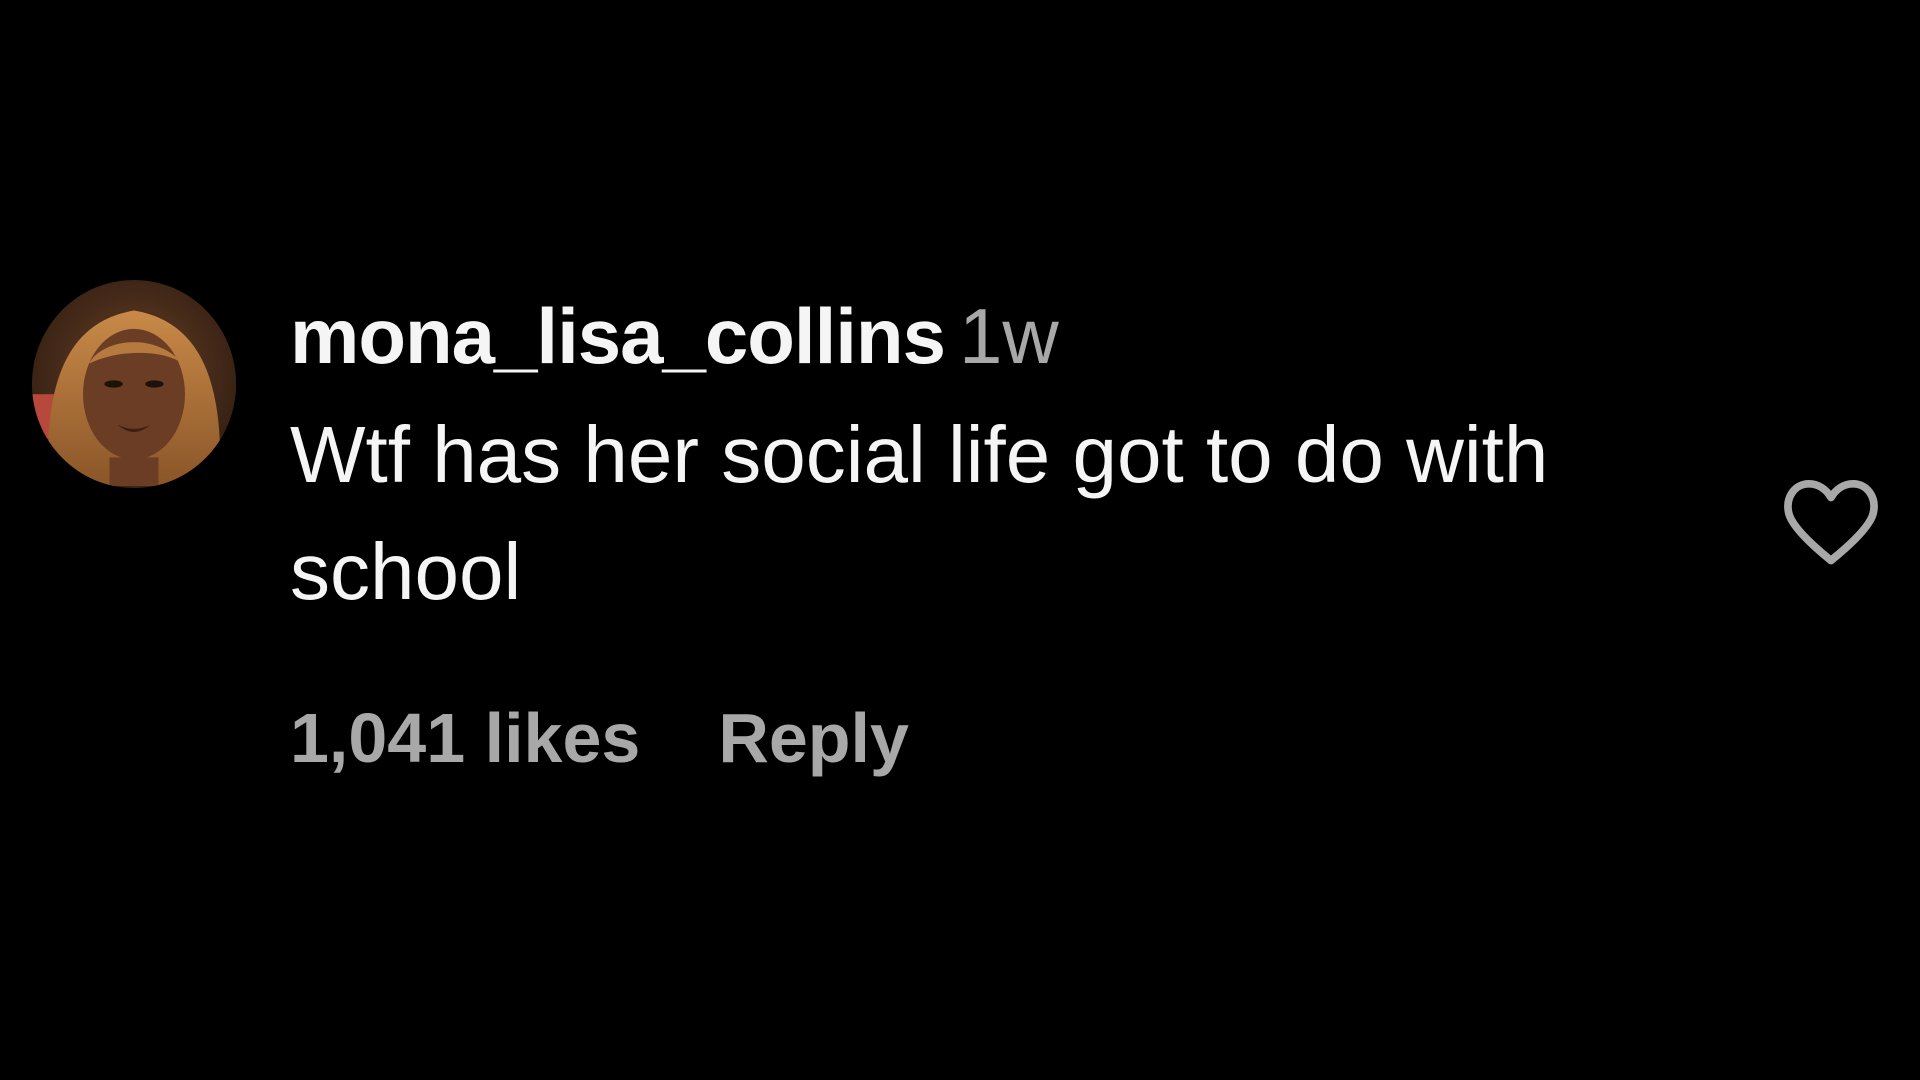  What do you see at coordinates (618, 336) in the screenshot?
I see `username-link: mona_lisa_collins` at bounding box center [618, 336].